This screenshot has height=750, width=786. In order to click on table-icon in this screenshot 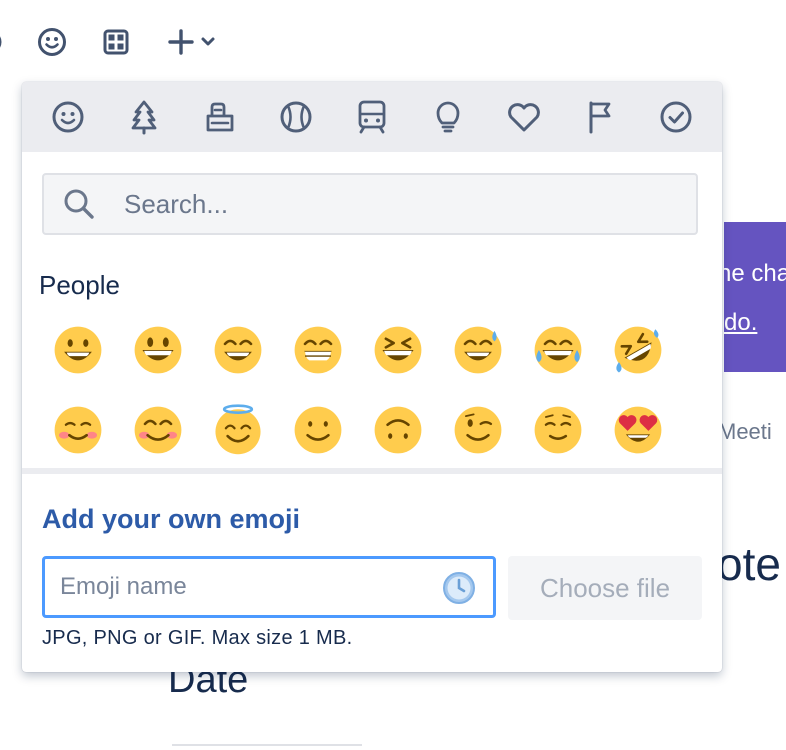, I will do `click(116, 42)`.